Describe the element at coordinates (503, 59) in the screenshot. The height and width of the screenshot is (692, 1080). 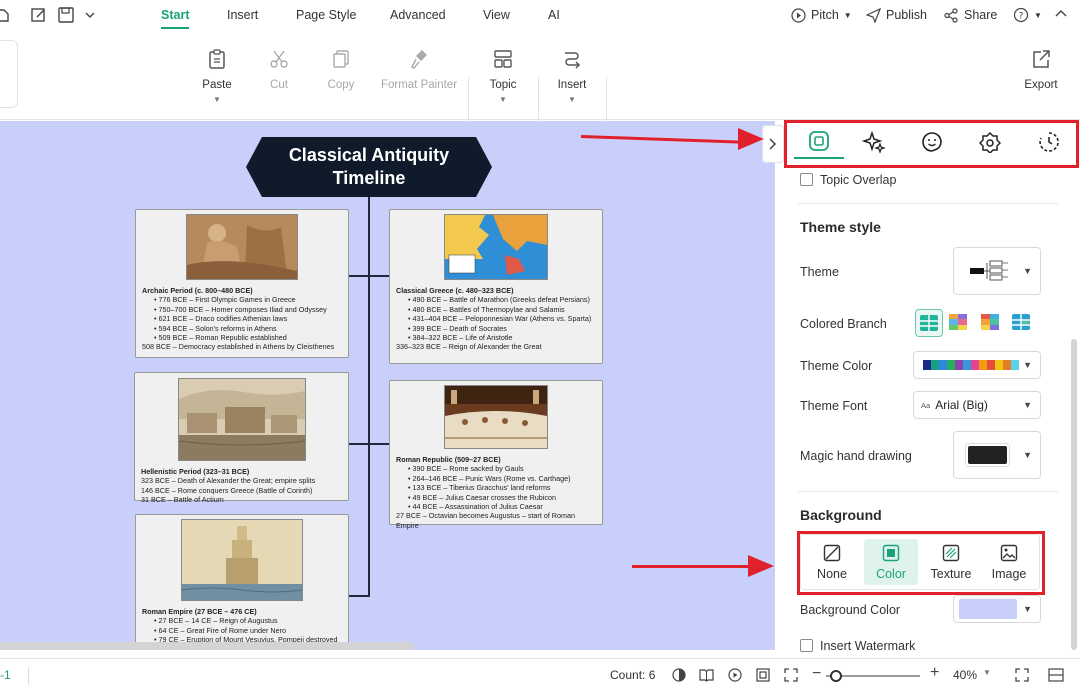
I see `topic-icon` at that location.